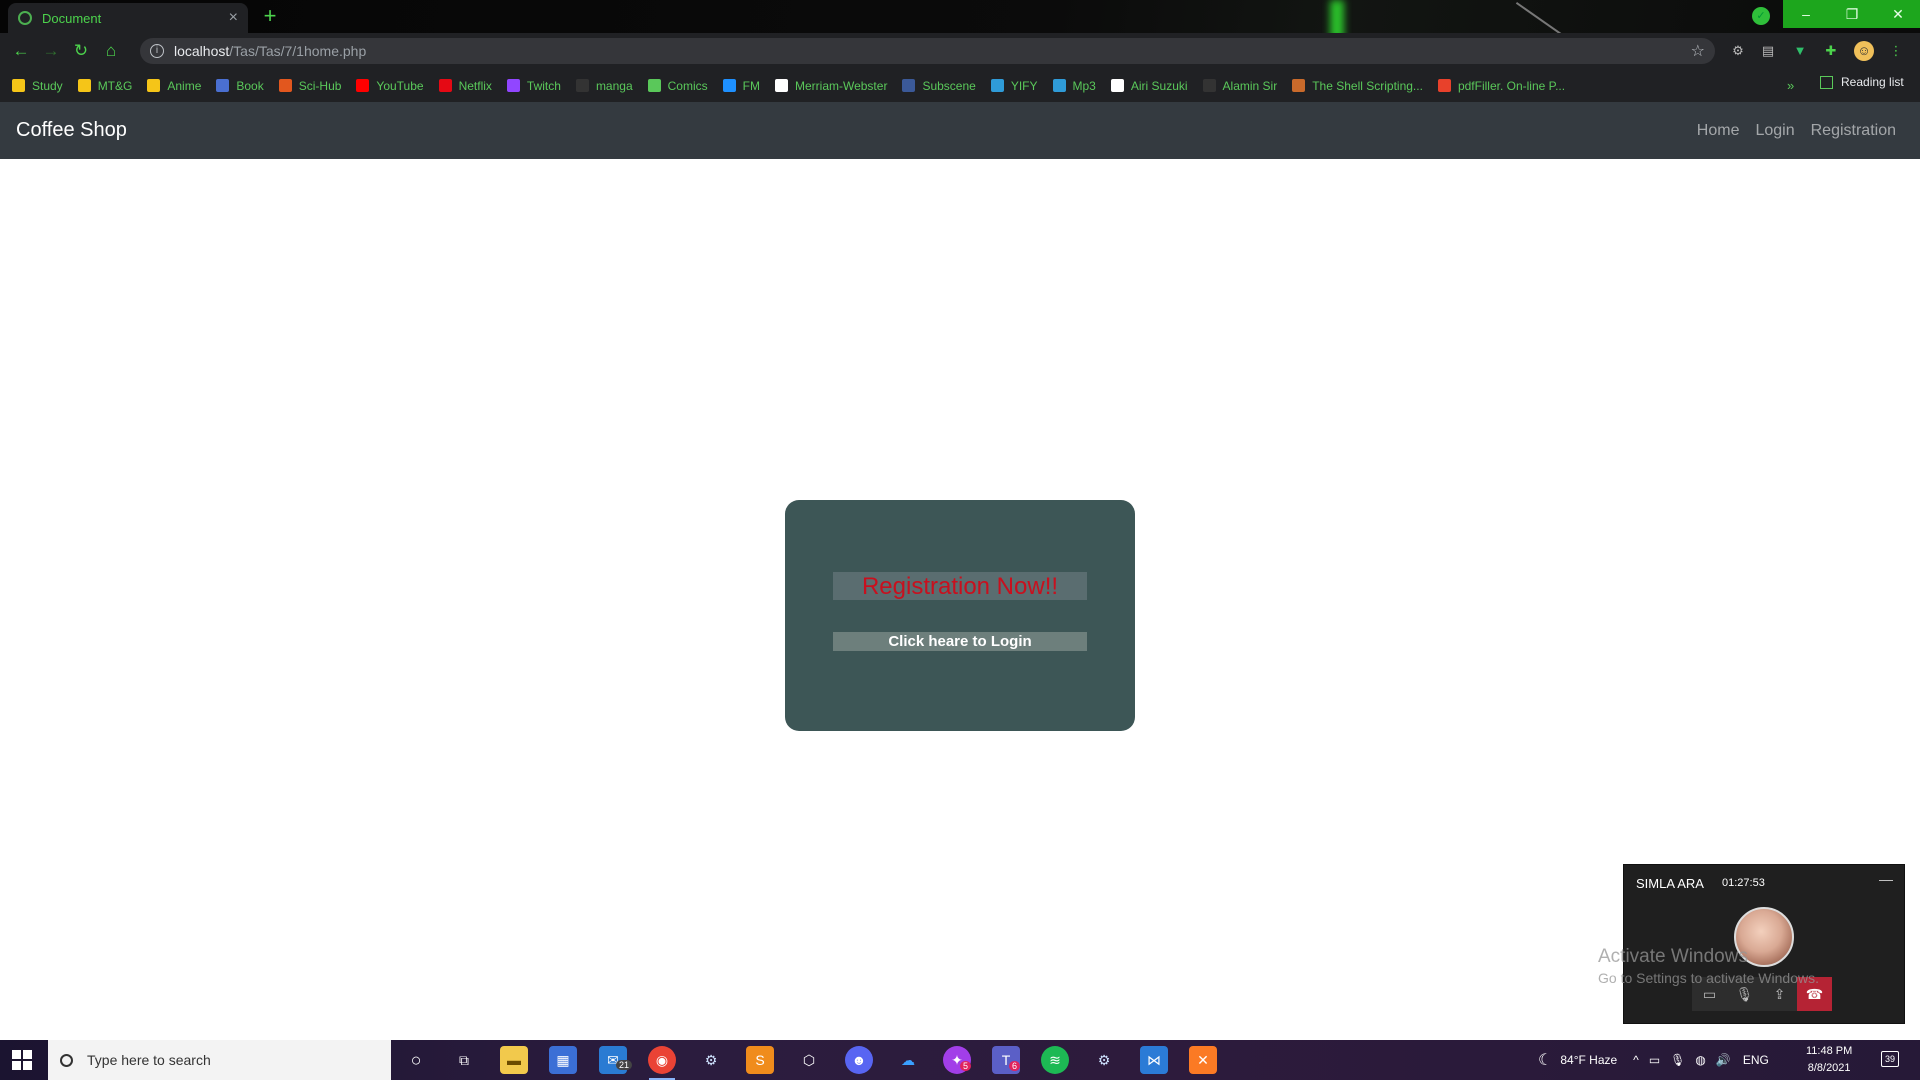 The width and height of the screenshot is (1920, 1080). I want to click on store-icon: ▦, so click(563, 1060).